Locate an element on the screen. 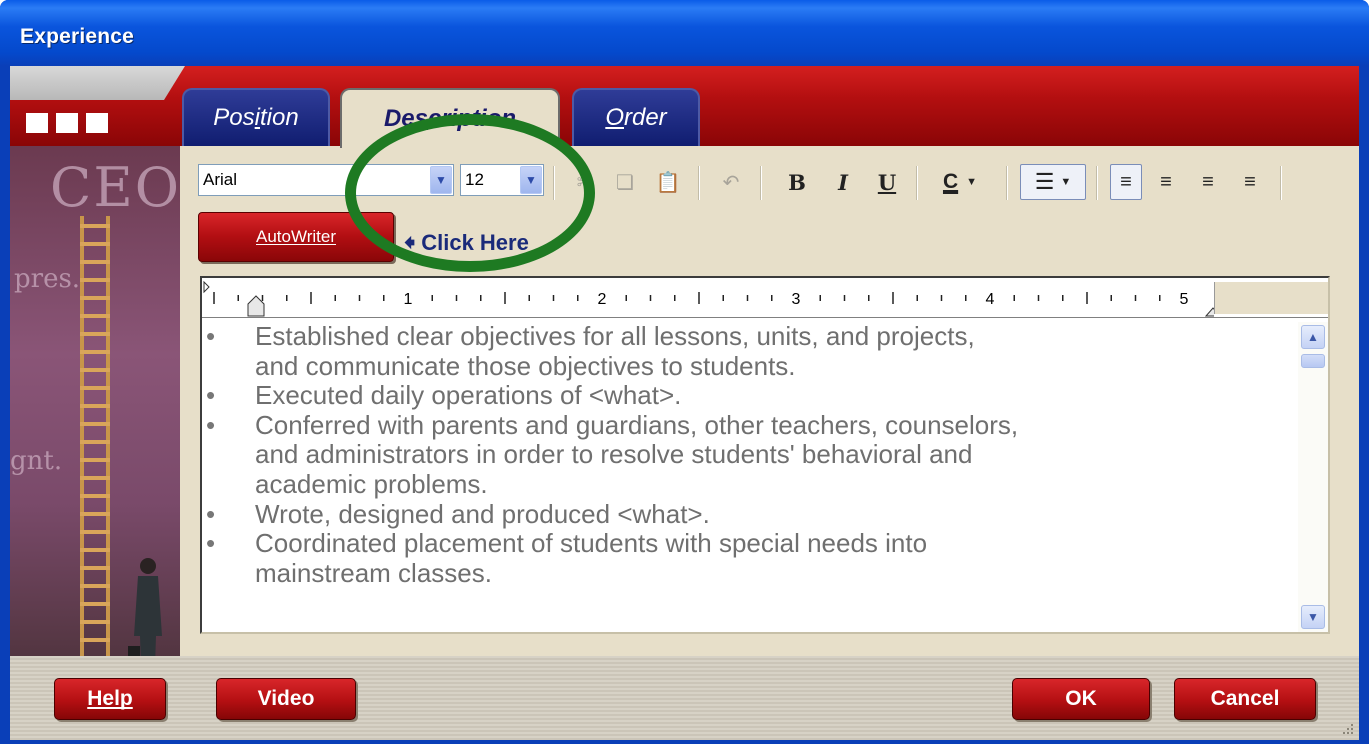 The image size is (1369, 744). align-left-icon: ≡ is located at coordinates (1126, 181).